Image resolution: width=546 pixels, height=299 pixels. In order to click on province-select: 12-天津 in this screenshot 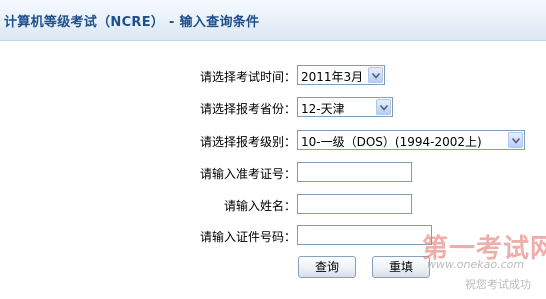, I will do `click(345, 107)`.